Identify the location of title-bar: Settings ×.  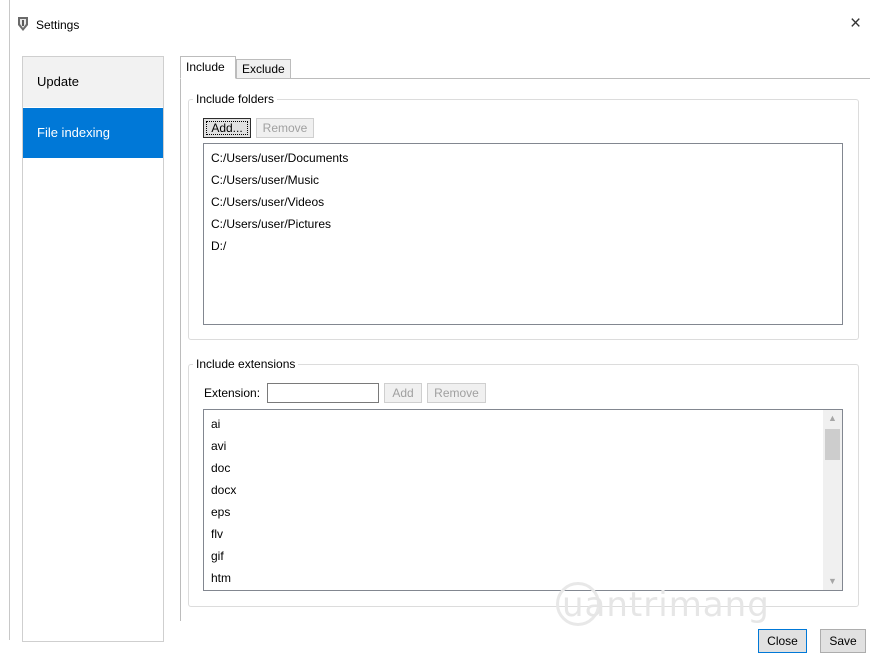
(435, 25).